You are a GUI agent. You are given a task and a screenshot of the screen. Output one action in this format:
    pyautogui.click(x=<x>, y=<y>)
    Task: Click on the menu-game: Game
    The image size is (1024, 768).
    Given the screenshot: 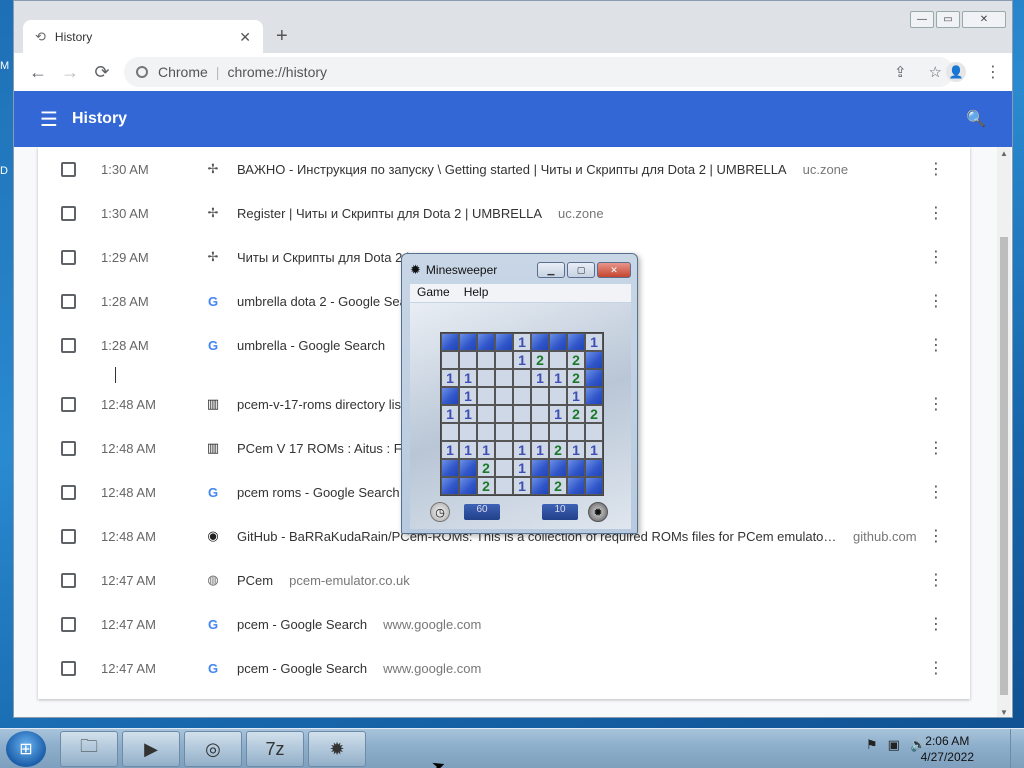 What is the action you would take?
    pyautogui.click(x=433, y=293)
    